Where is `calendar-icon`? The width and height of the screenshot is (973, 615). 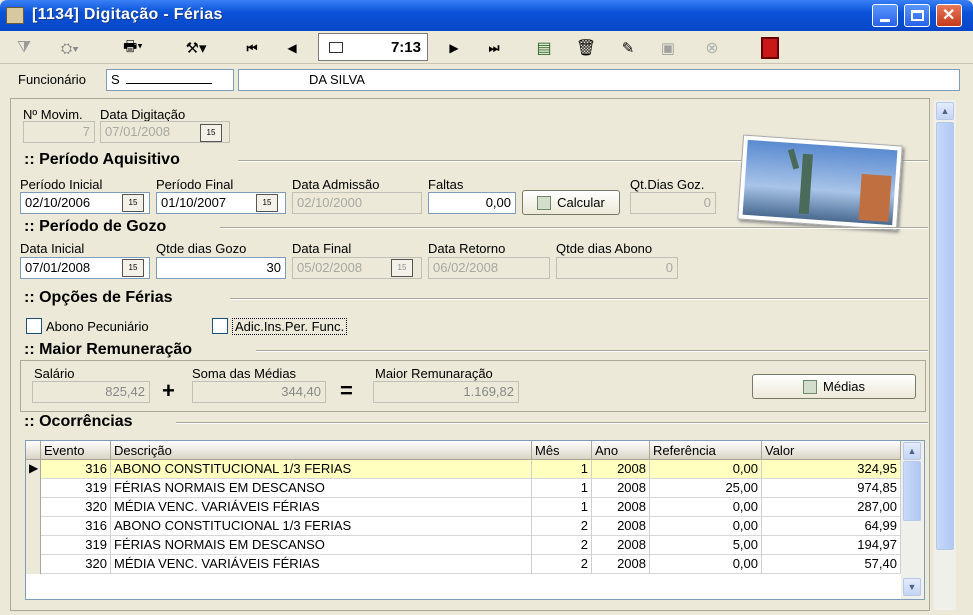 calendar-icon is located at coordinates (336, 47).